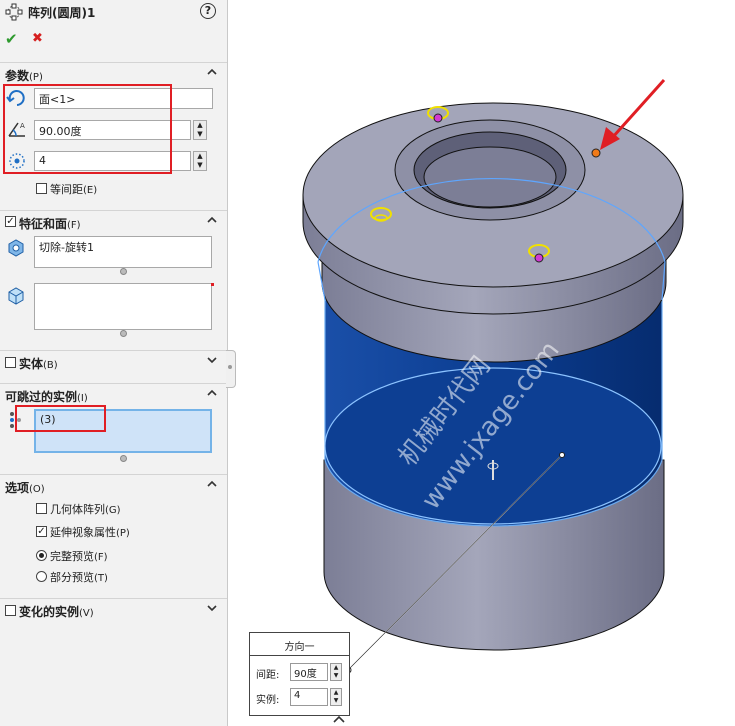 This screenshot has width=735, height=726. I want to click on face-icon, so click(16, 296).